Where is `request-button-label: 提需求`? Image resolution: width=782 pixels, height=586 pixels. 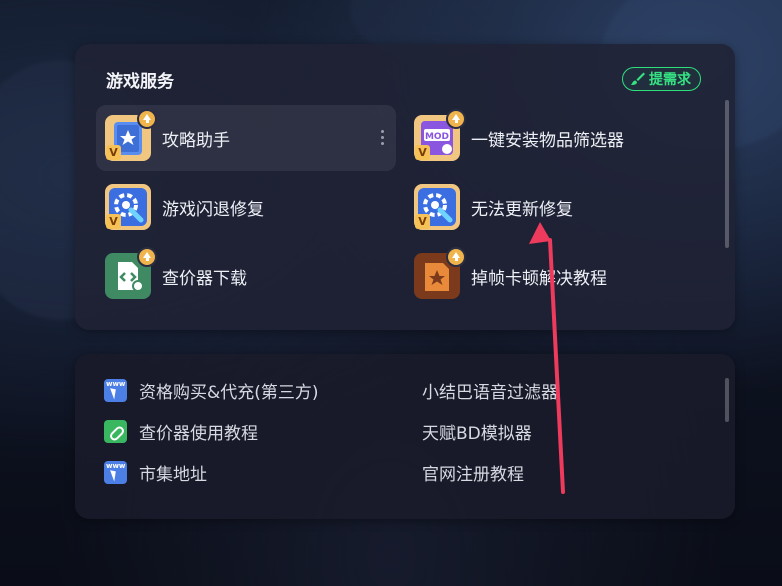
request-button-label: 提需求 is located at coordinates (670, 80).